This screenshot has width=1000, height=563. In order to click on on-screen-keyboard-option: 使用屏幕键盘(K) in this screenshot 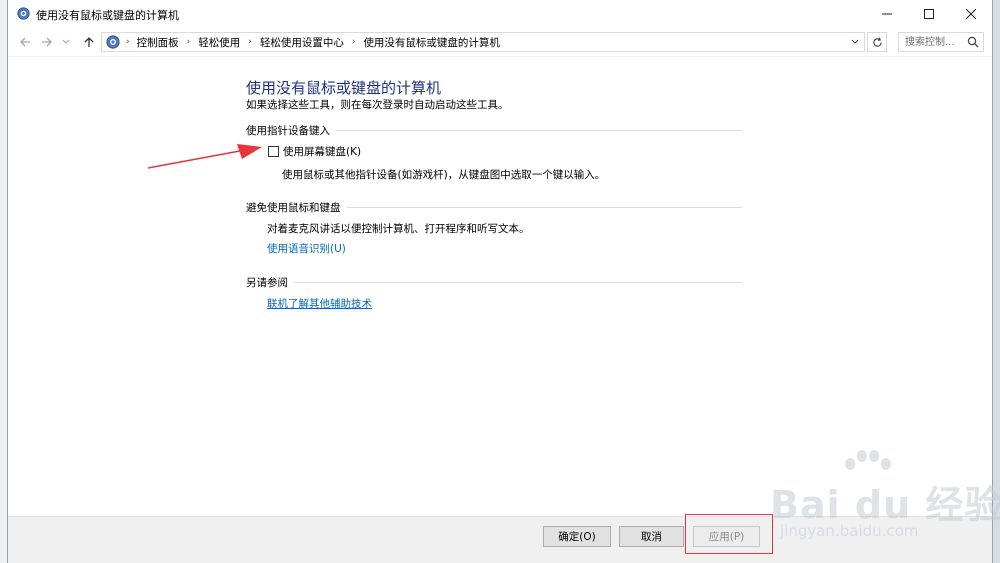, I will do `click(314, 151)`.